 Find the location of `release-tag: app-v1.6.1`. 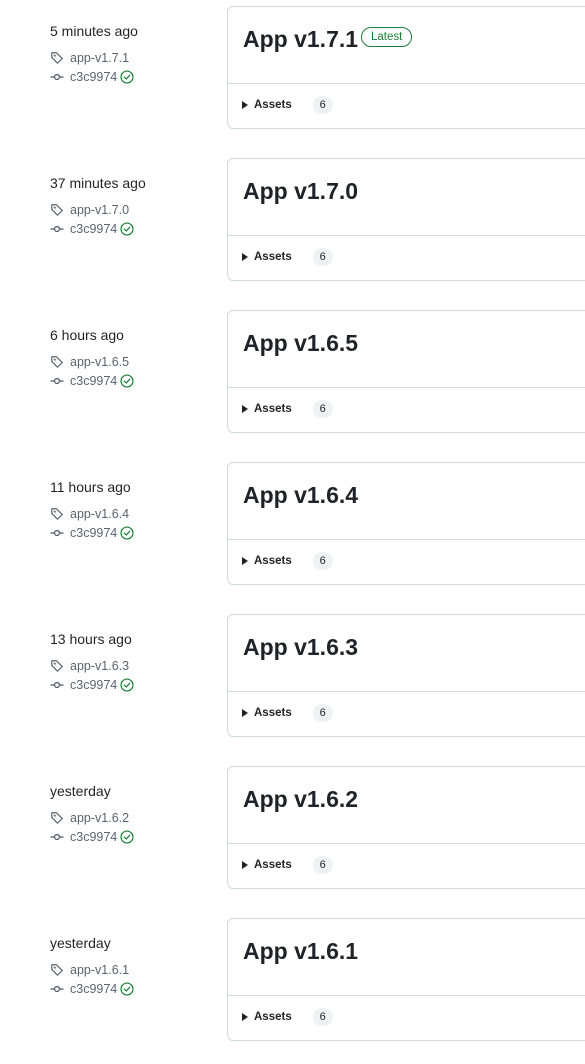

release-tag: app-v1.6.1 is located at coordinates (99, 970).